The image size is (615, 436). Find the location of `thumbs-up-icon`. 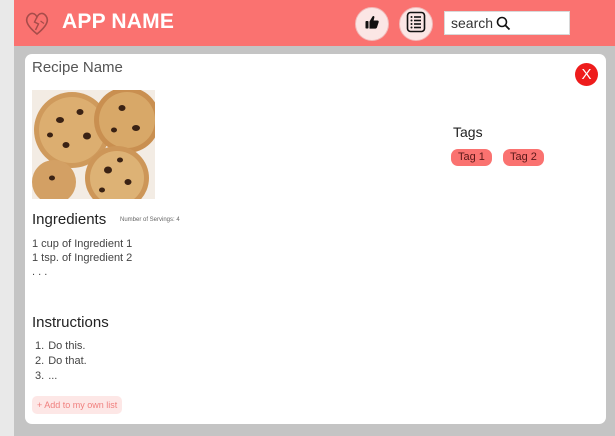

thumbs-up-icon is located at coordinates (372, 24).